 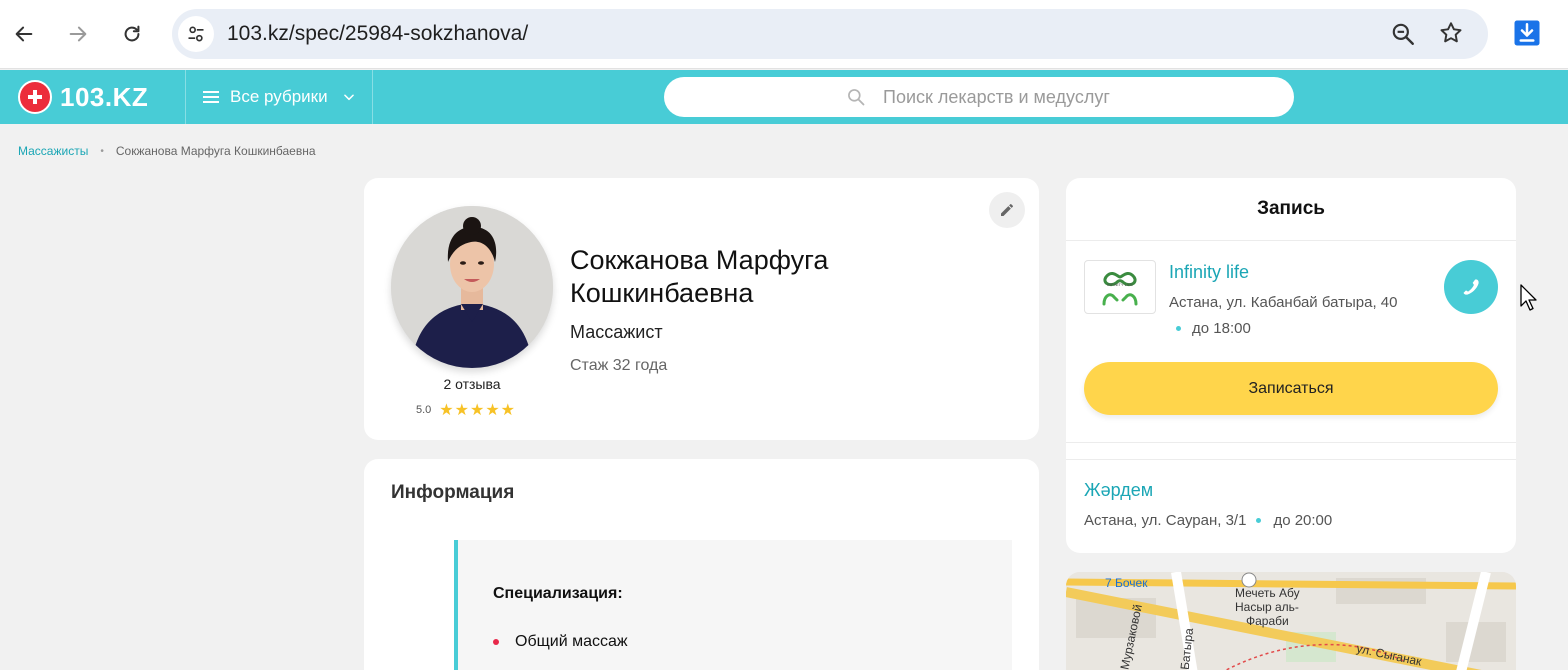 I want to click on forward-arrow-icon, so click(x=78, y=34).